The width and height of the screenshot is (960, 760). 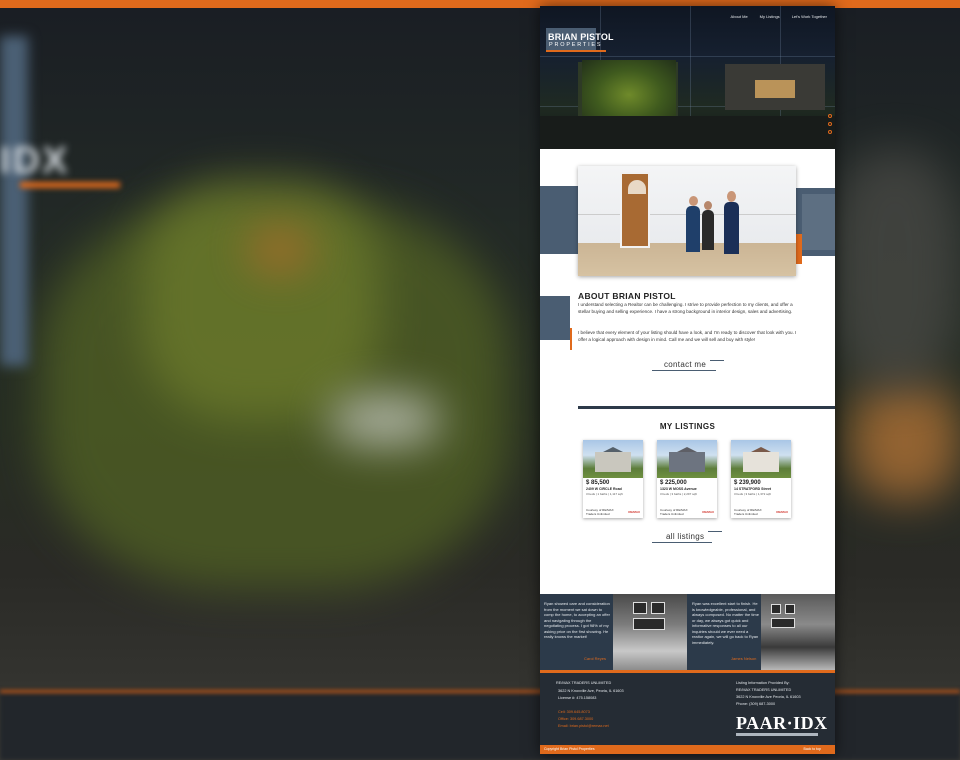 What do you see at coordinates (555, 318) in the screenshot?
I see `about-deco-slate` at bounding box center [555, 318].